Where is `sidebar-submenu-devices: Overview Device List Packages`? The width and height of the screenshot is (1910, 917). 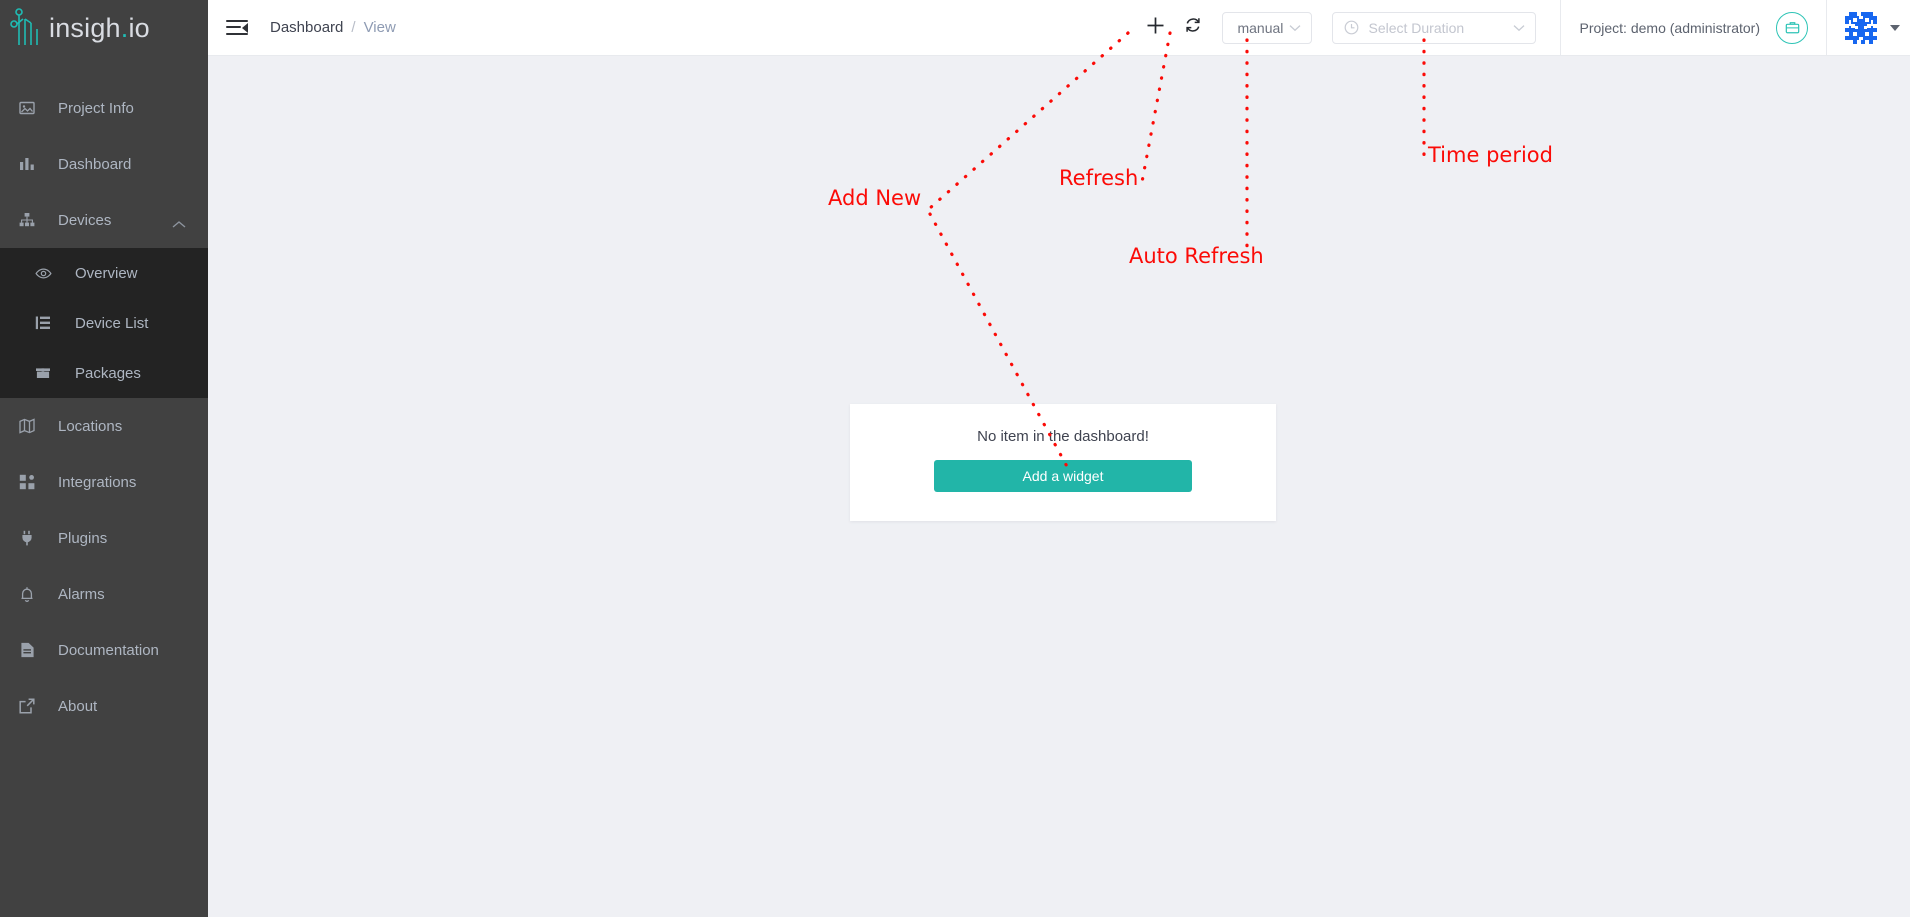 sidebar-submenu-devices: Overview Device List Packages is located at coordinates (104, 323).